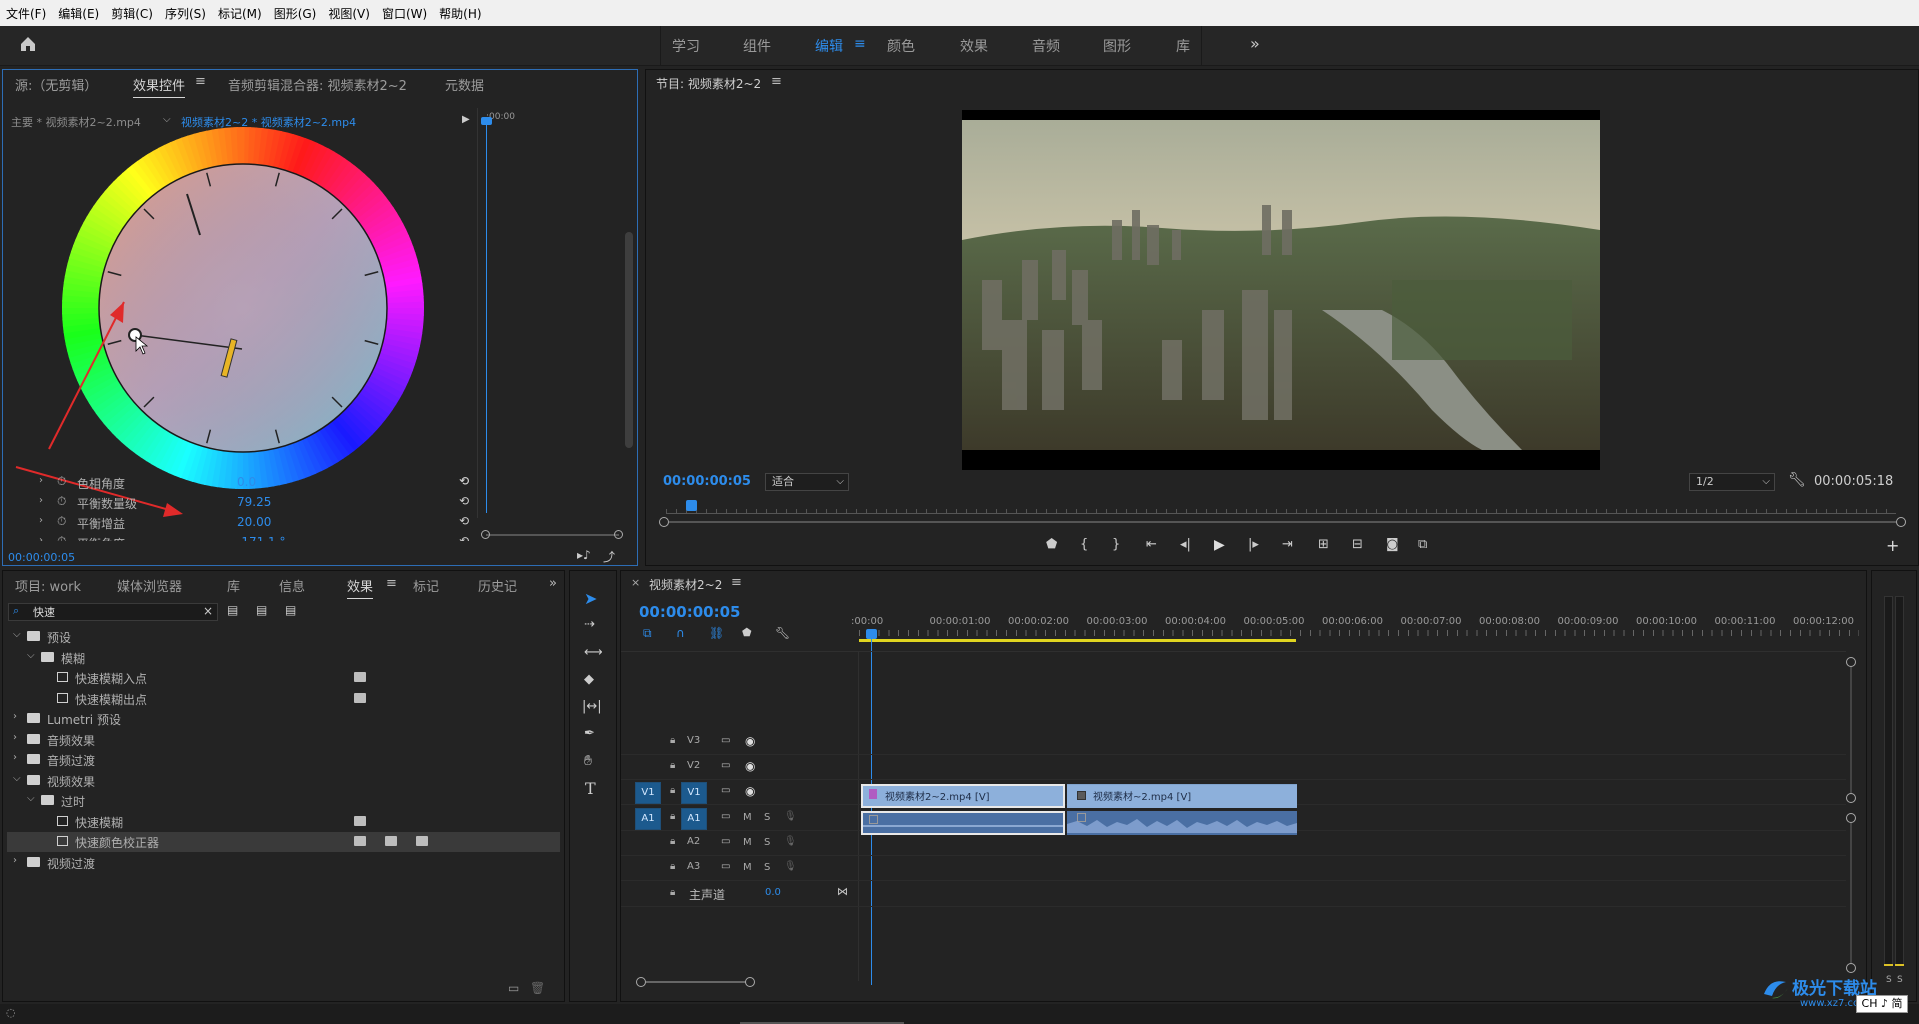  Describe the element at coordinates (261, 610) in the screenshot. I see `32bit-effects-icon: ▤` at that location.